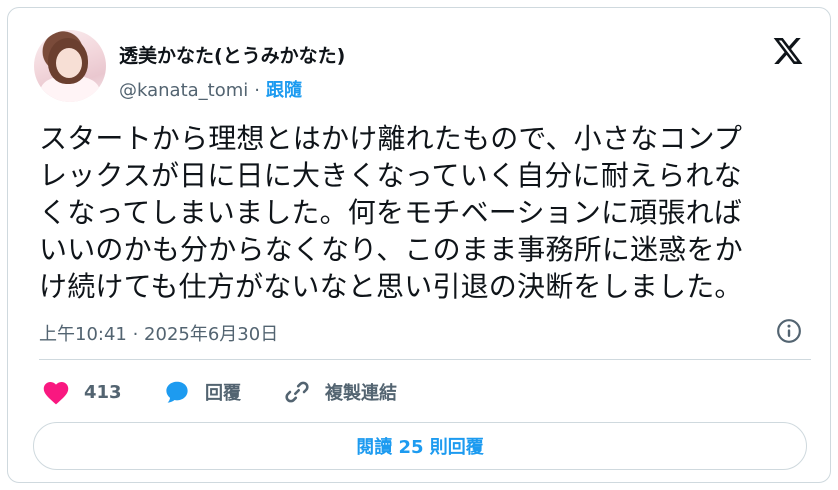  Describe the element at coordinates (420, 446) in the screenshot. I see `read-replies-button: 閱讀 25 則回覆` at that location.